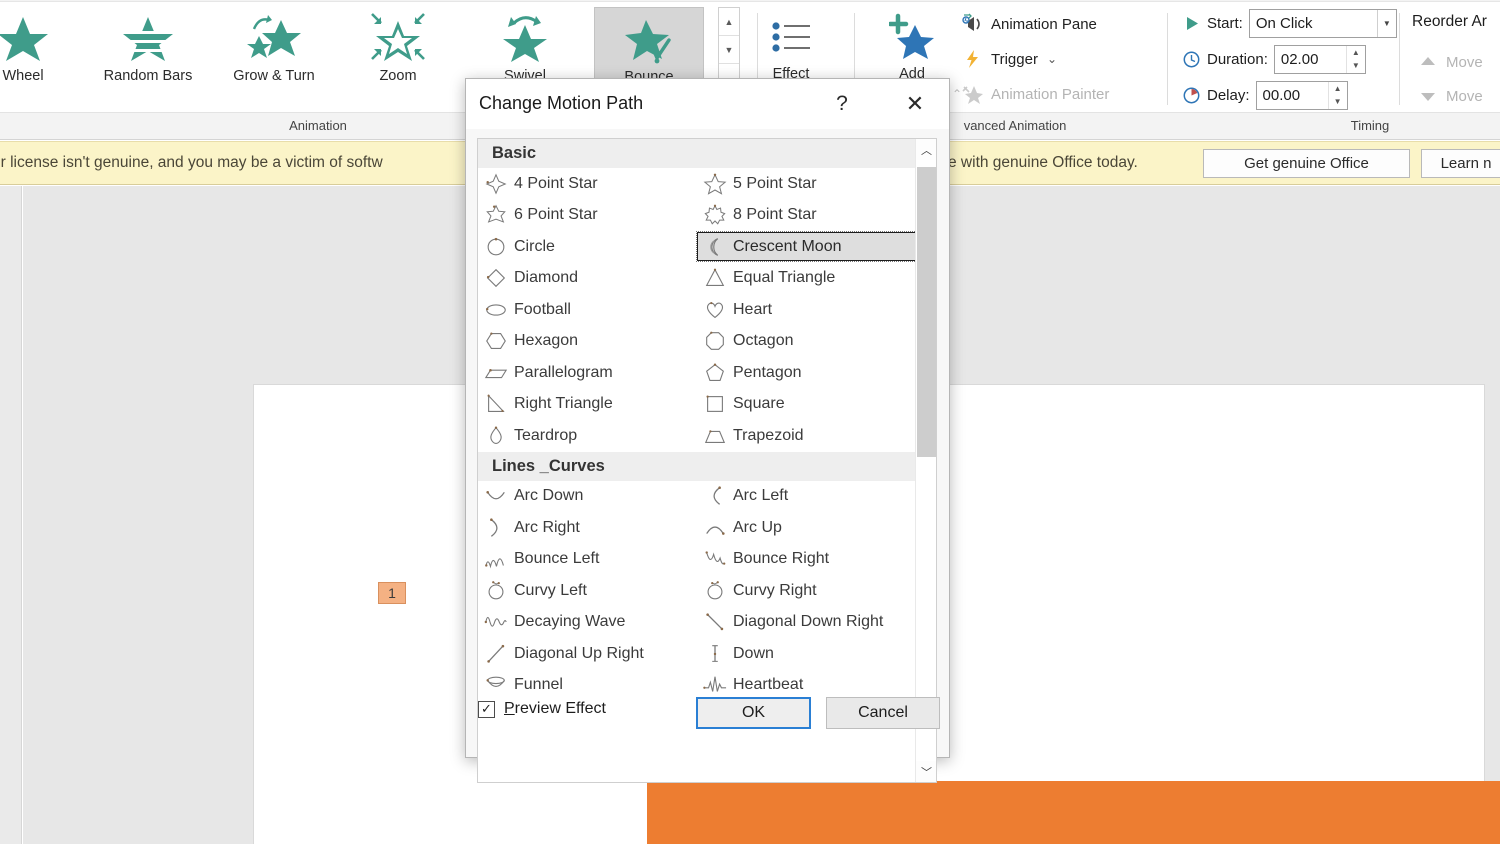 This screenshot has width=1500, height=844. What do you see at coordinates (926, 771) in the screenshot?
I see `chevron-down-icon: ﹀` at bounding box center [926, 771].